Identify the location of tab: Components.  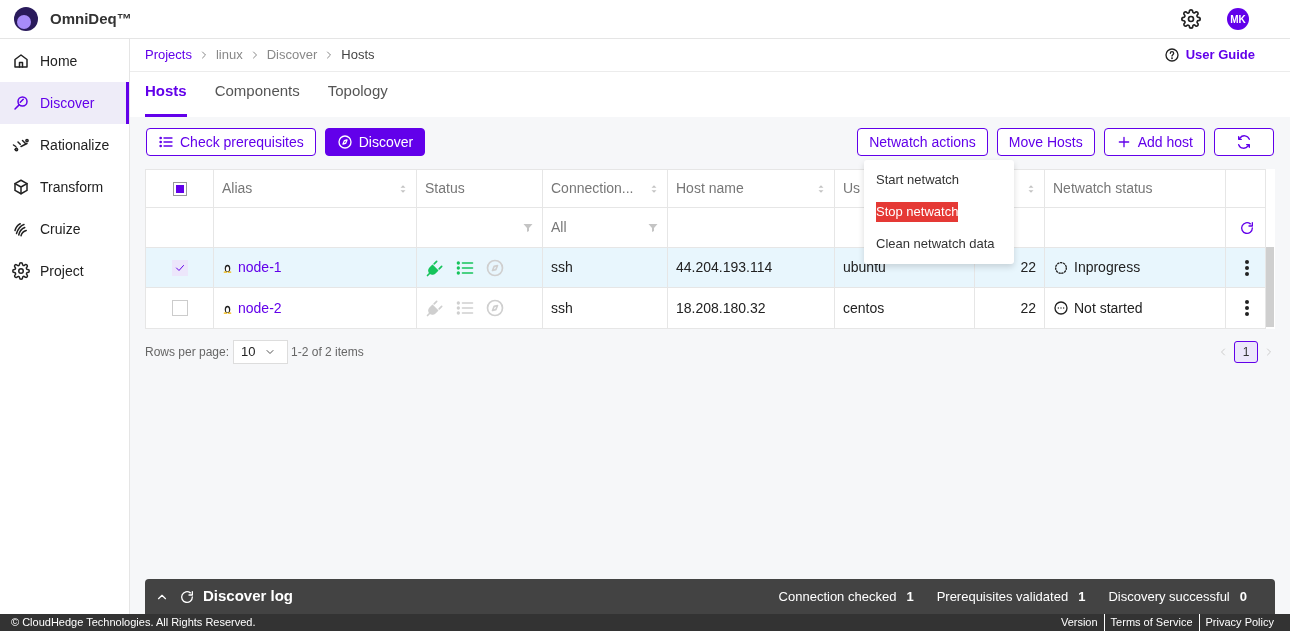
(257, 98).